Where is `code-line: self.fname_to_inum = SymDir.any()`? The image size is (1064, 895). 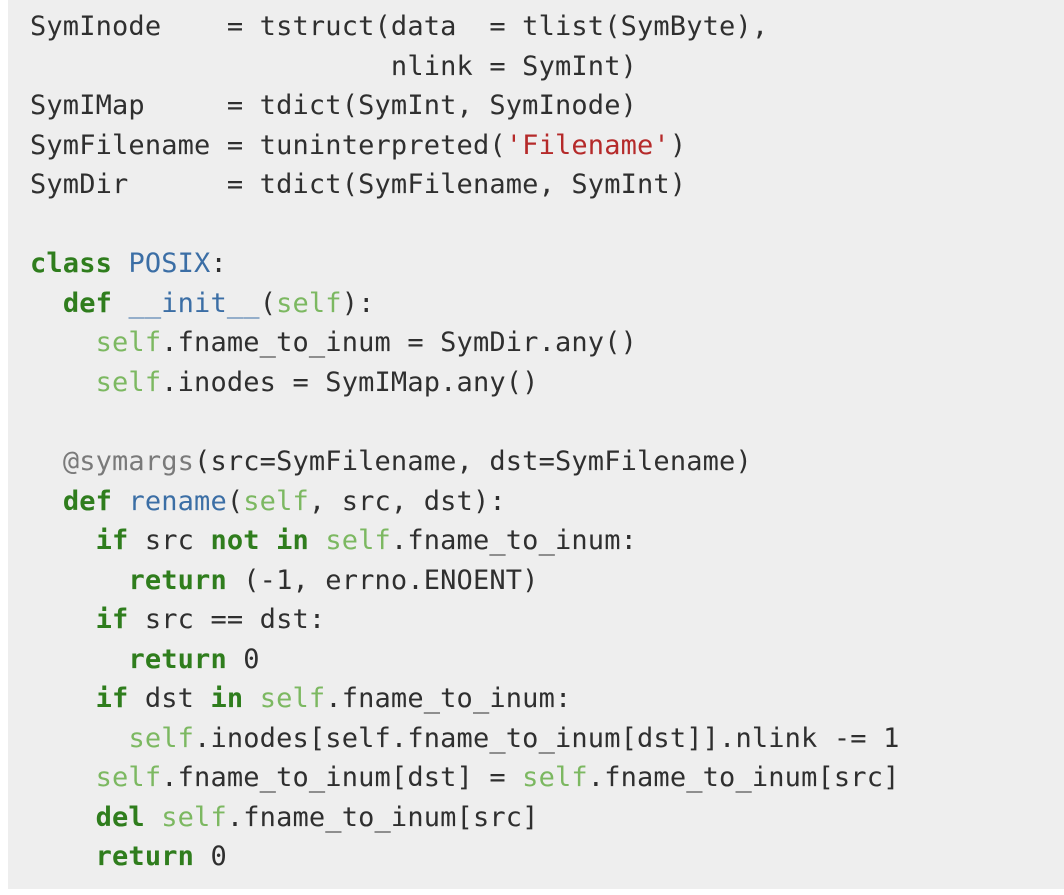
code-line: self.fname_to_inum = SymDir.any() is located at coordinates (547, 343).